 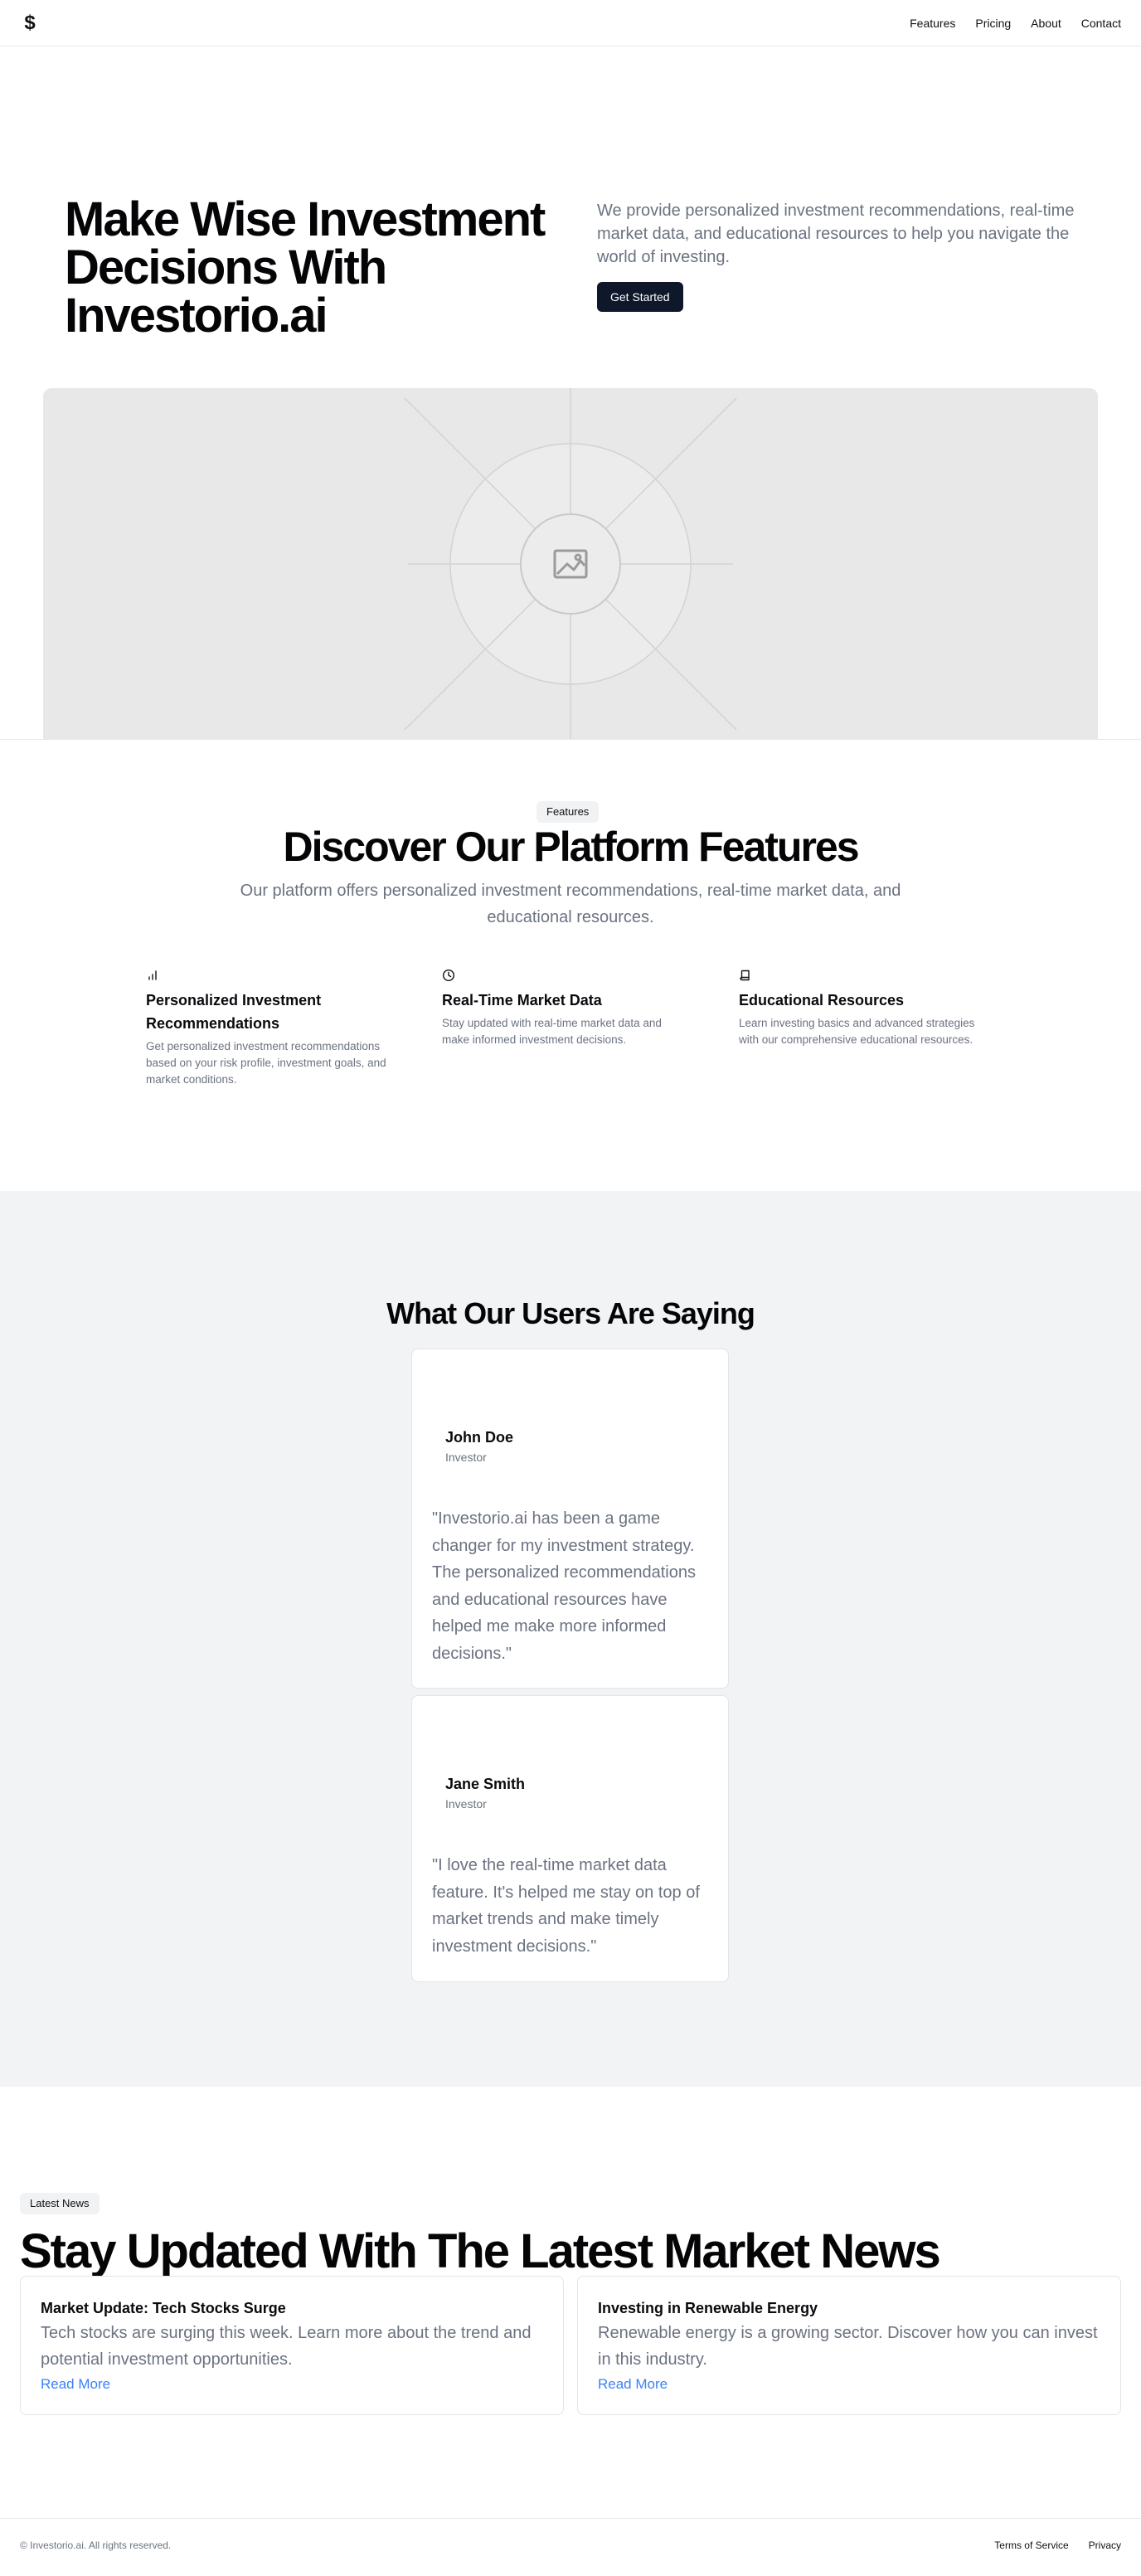 I want to click on site-header: $ Features Pricing About Contact, so click(x=570, y=23).